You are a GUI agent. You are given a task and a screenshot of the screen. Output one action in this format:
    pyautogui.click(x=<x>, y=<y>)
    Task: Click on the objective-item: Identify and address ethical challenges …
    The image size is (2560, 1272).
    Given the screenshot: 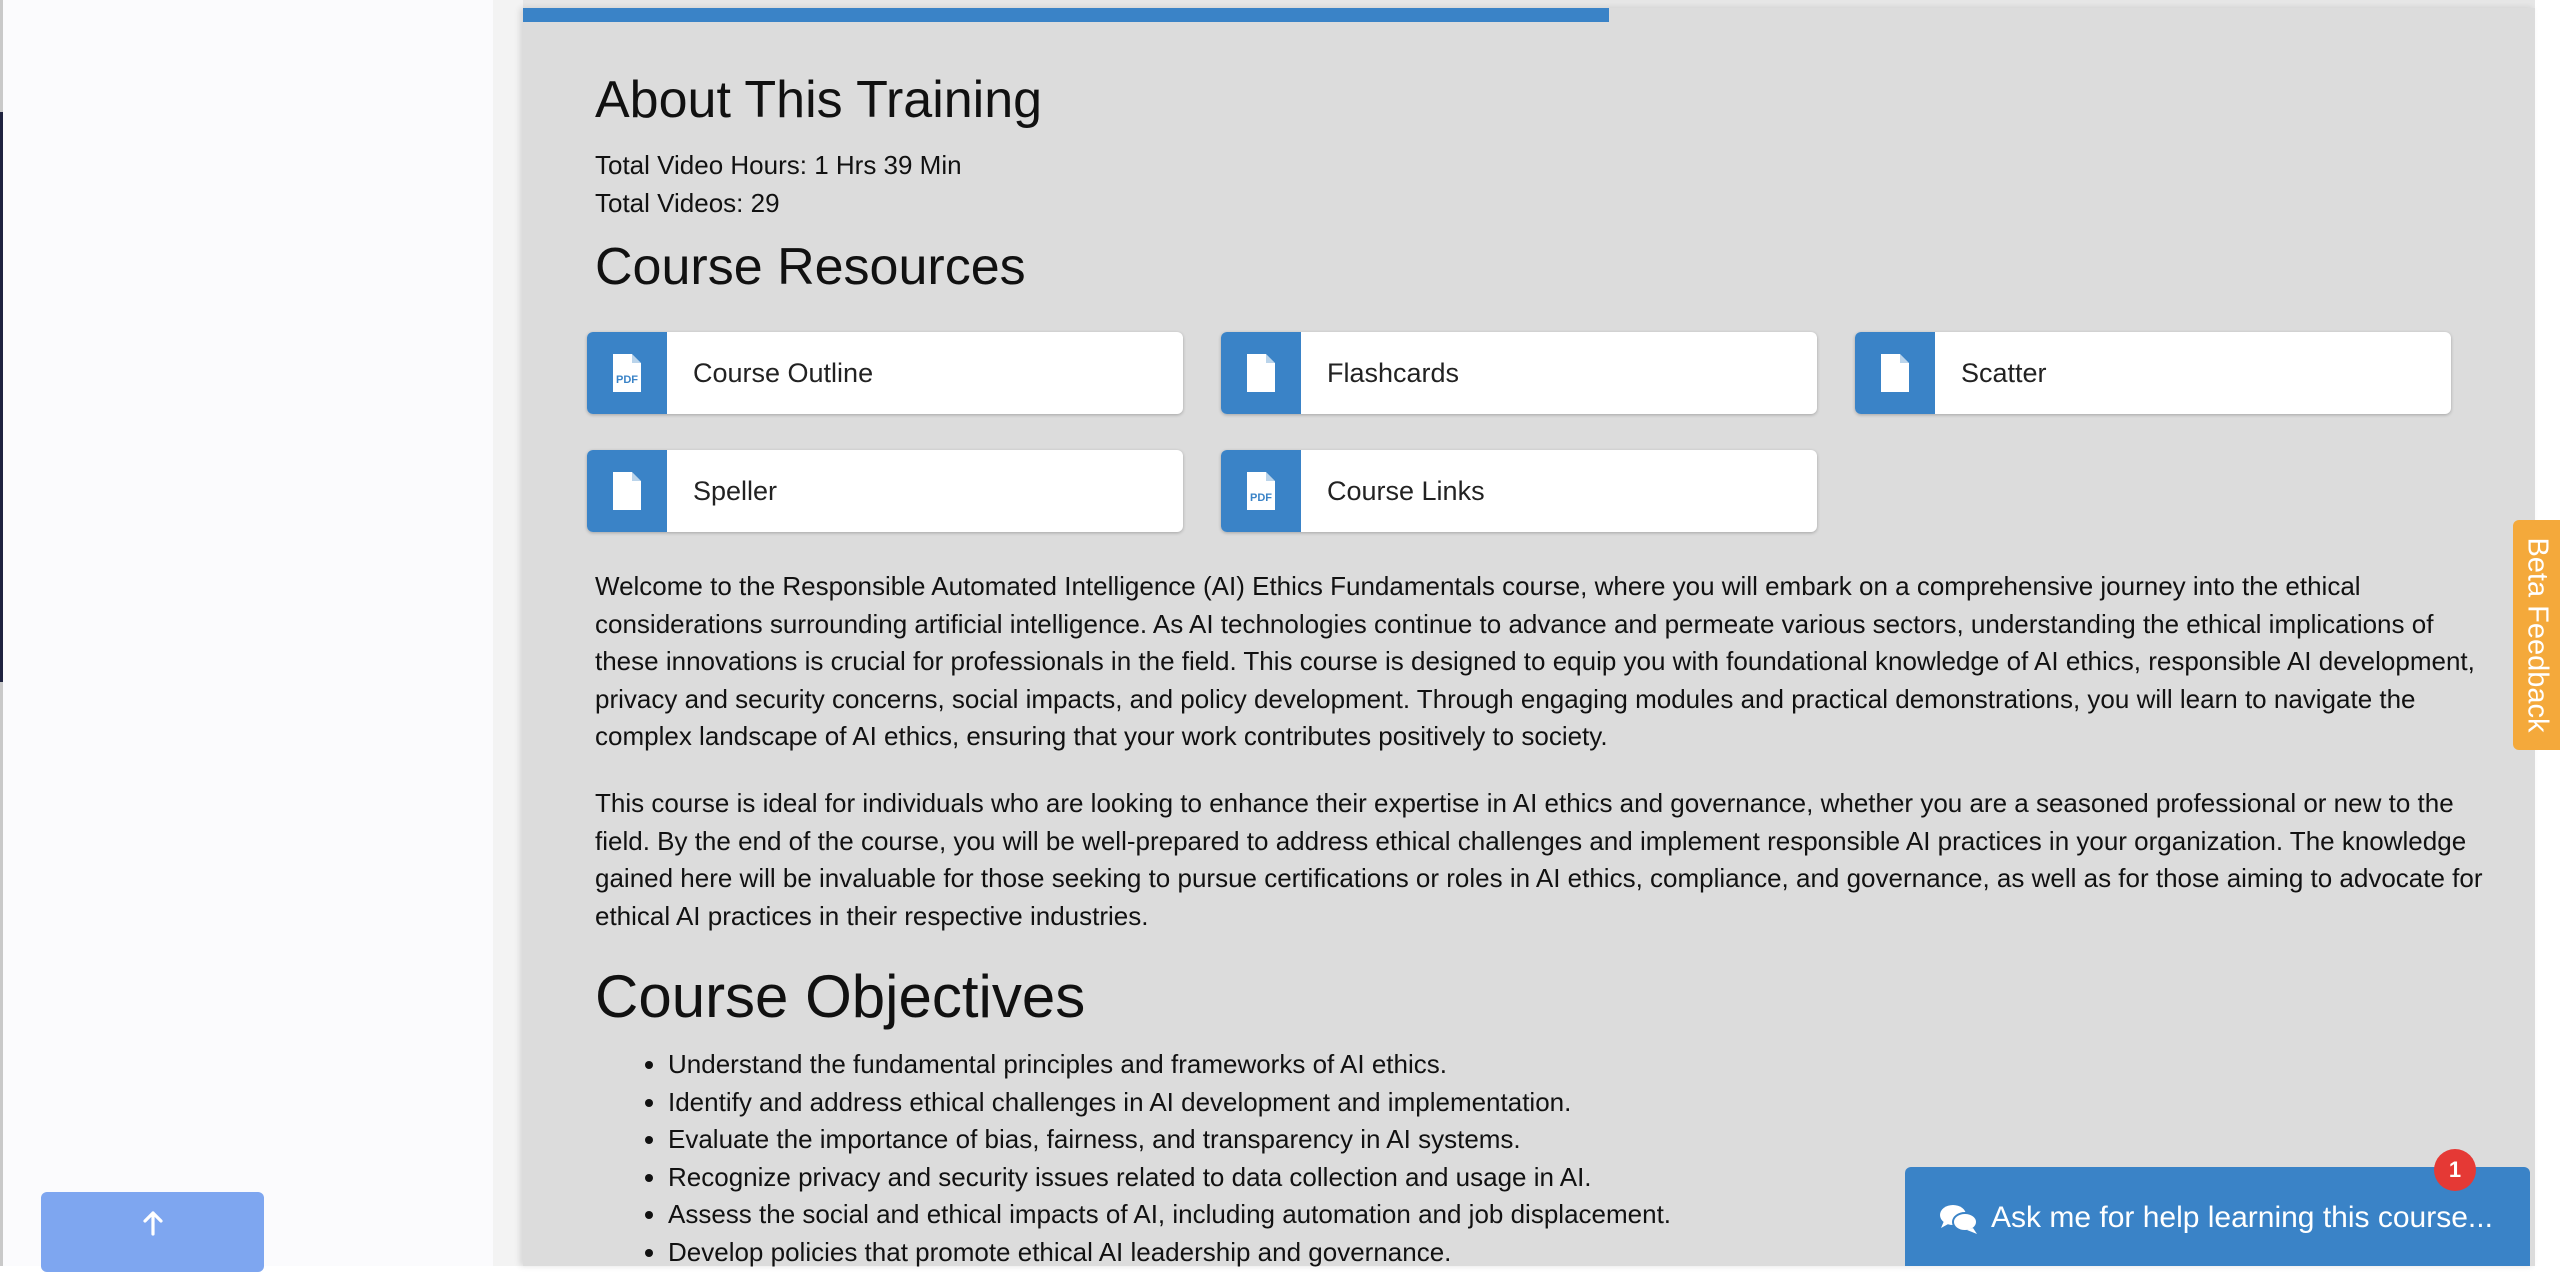 What is the action you would take?
    pyautogui.click(x=1169, y=1103)
    